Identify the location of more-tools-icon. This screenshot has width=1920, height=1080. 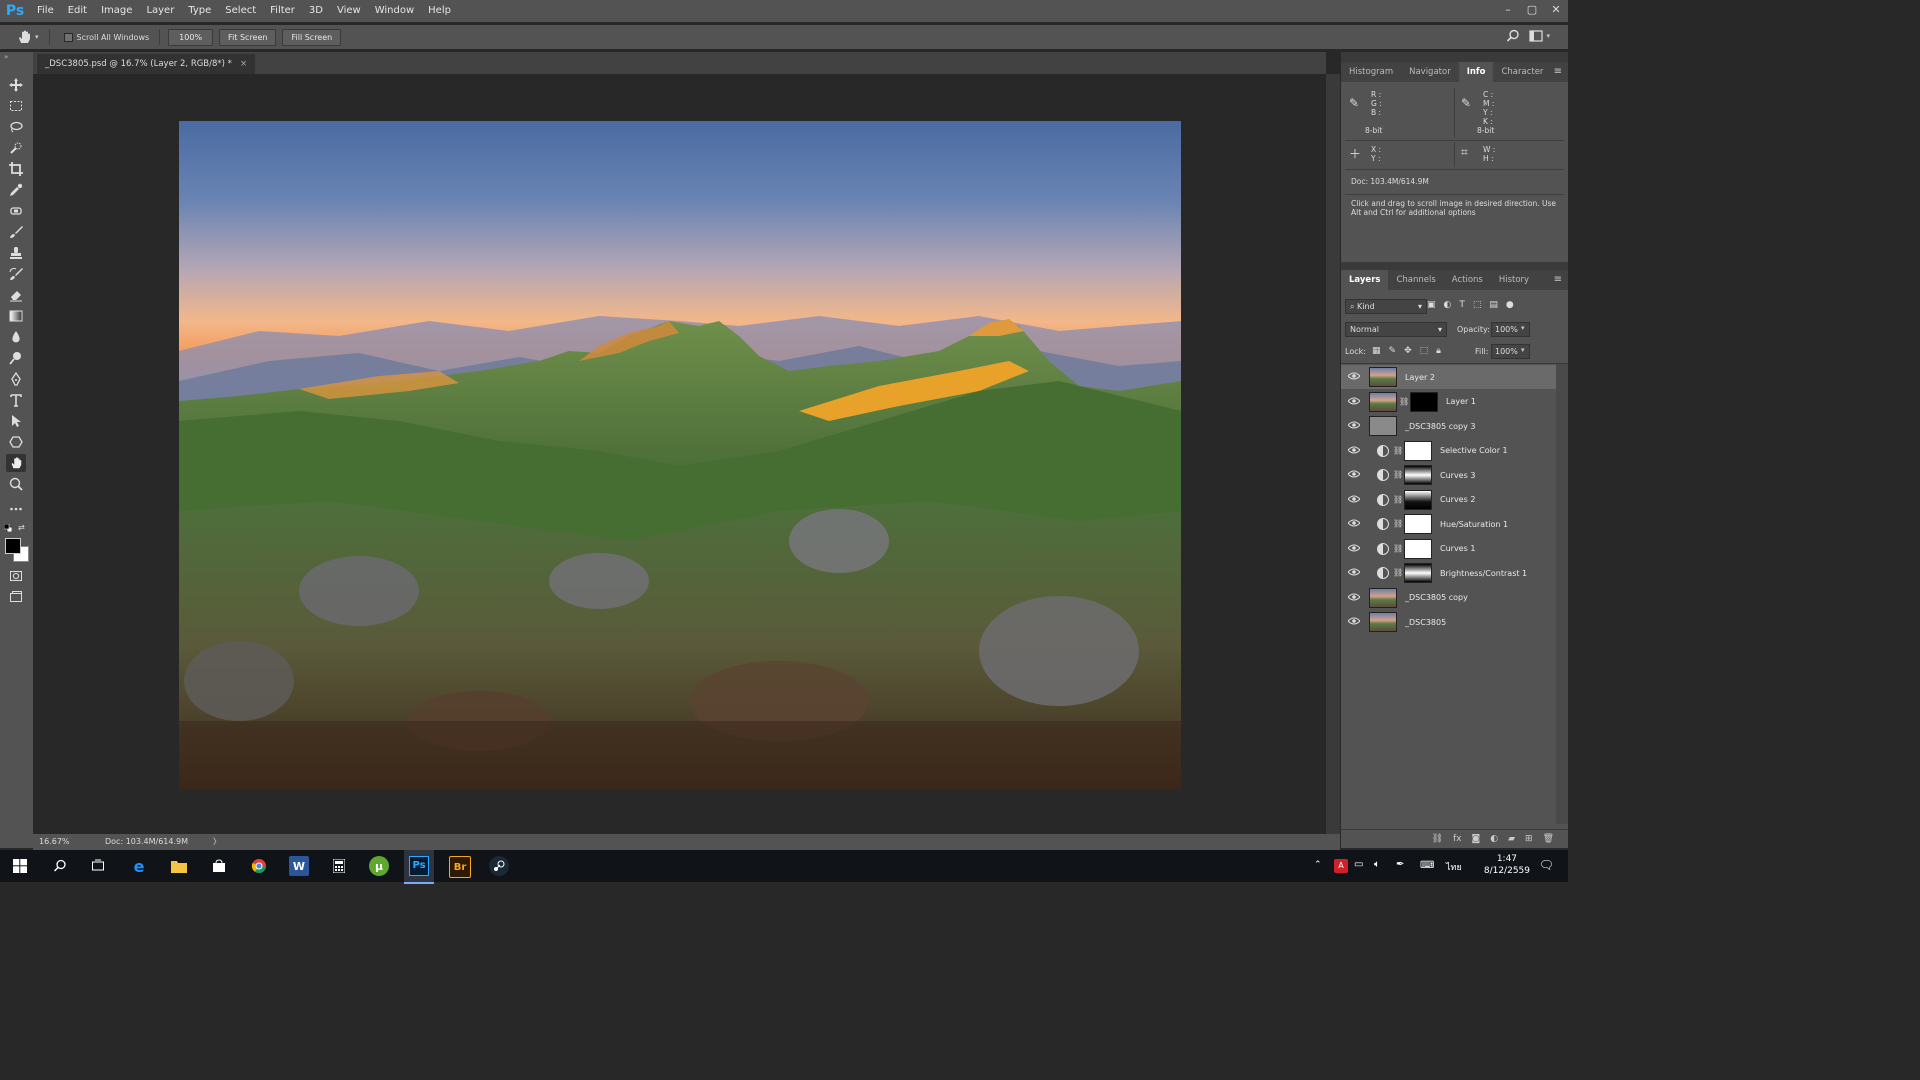
(16, 509).